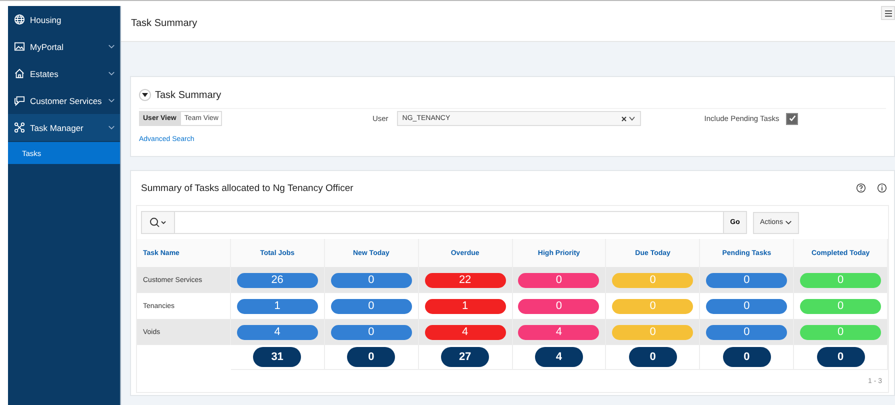 The height and width of the screenshot is (405, 895). I want to click on help-icon, so click(861, 188).